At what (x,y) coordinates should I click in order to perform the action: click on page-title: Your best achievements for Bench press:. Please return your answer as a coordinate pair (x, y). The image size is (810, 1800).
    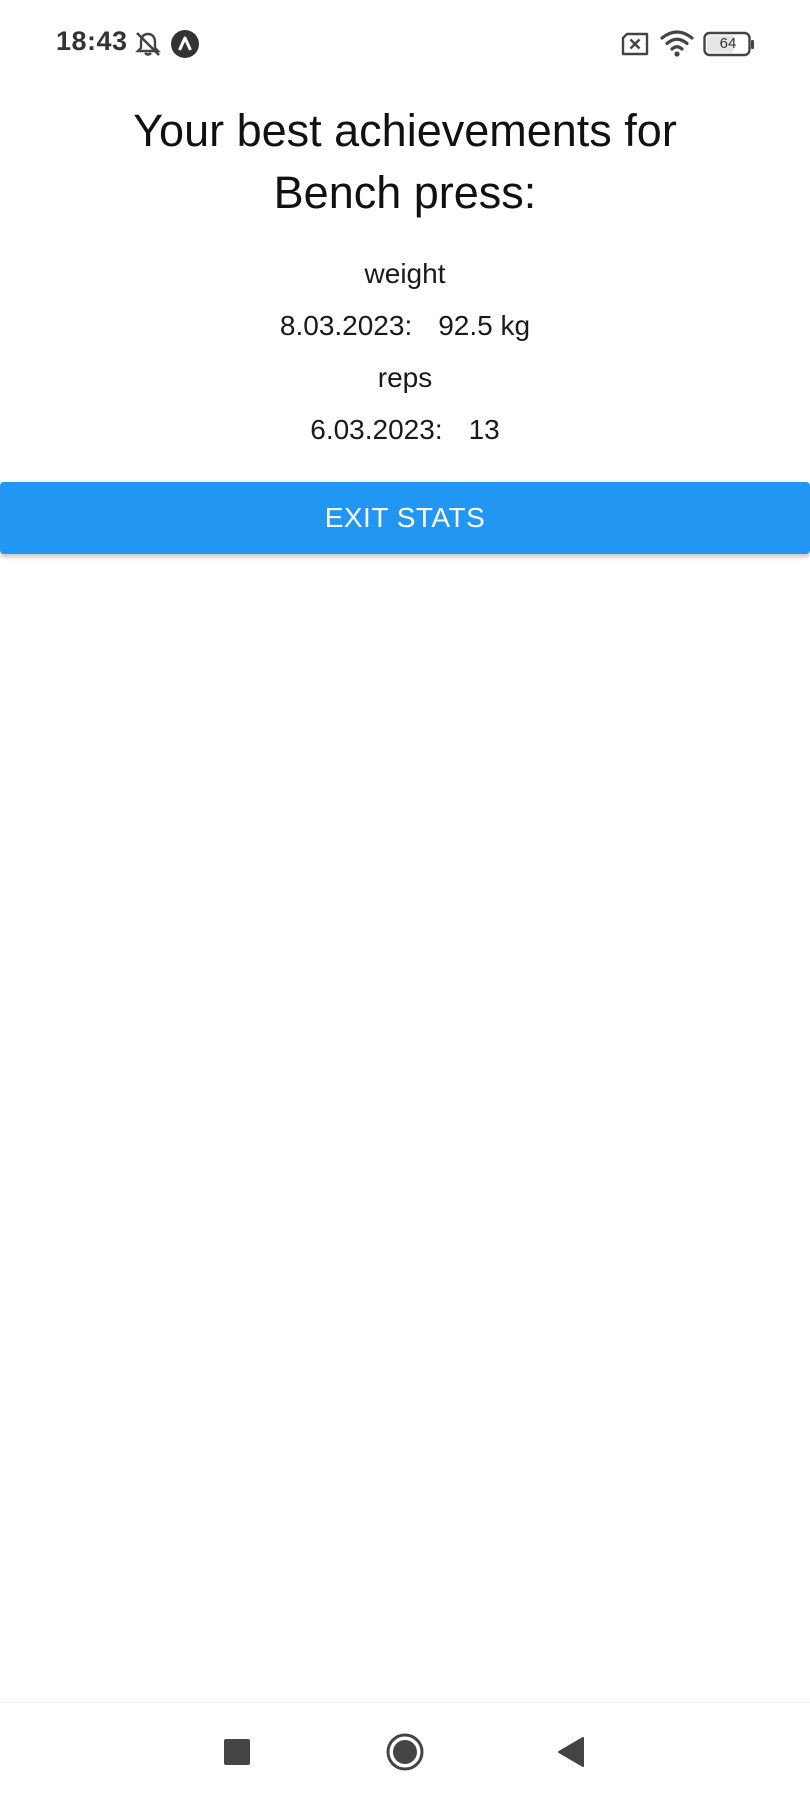
    Looking at the image, I should click on (405, 162).